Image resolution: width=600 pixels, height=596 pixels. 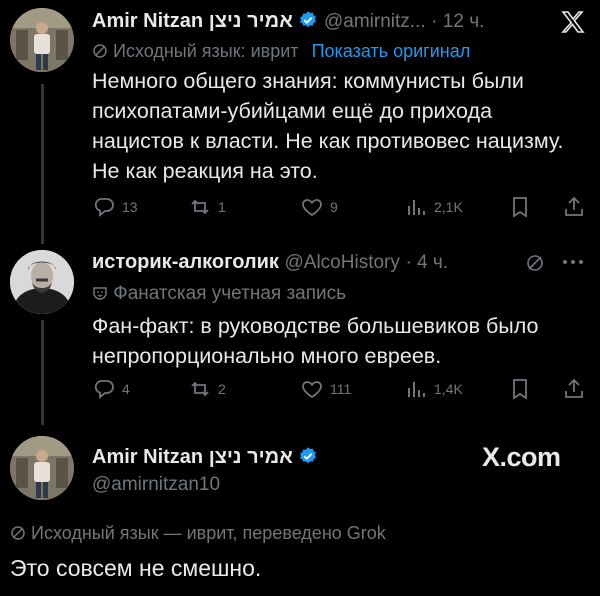 What do you see at coordinates (426, 262) in the screenshot?
I see `post-time: · 4 ч.` at bounding box center [426, 262].